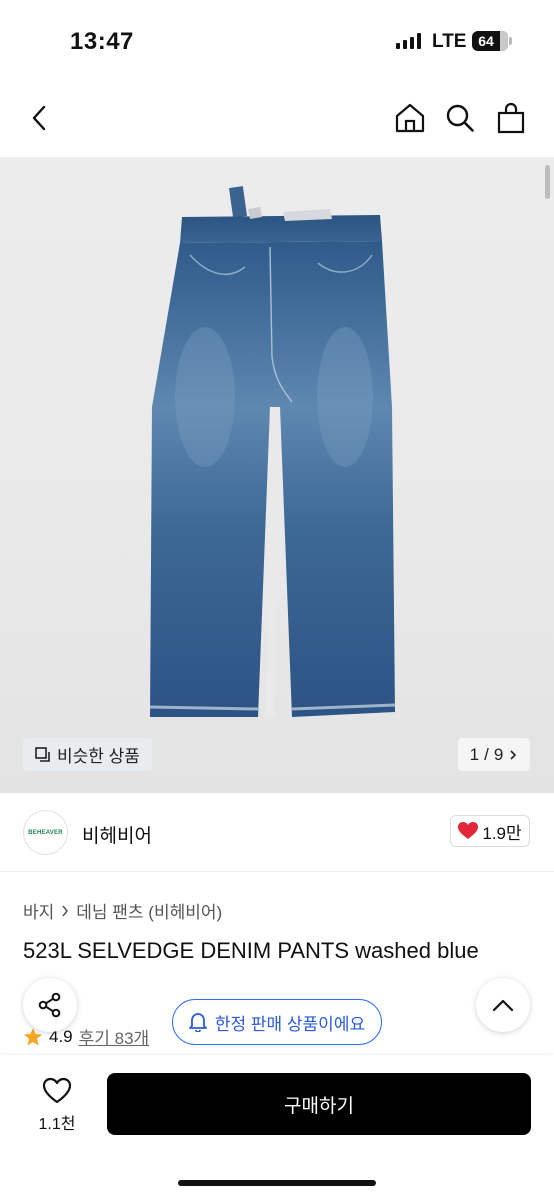 This screenshot has height=1200, width=554. Describe the element at coordinates (408, 41) in the screenshot. I see `signal-icon` at that location.